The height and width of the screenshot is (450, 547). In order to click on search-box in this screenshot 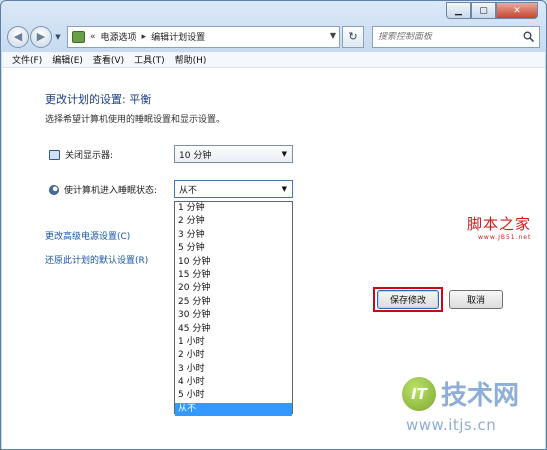, I will do `click(456, 36)`.